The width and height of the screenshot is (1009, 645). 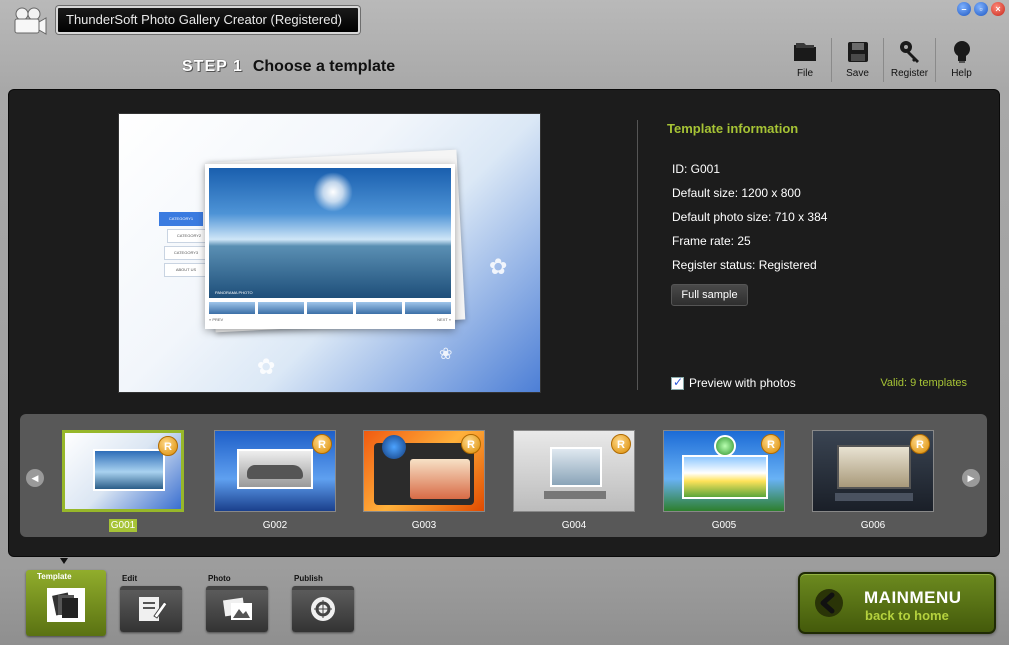 What do you see at coordinates (961, 73) in the screenshot?
I see `help-label: Help` at bounding box center [961, 73].